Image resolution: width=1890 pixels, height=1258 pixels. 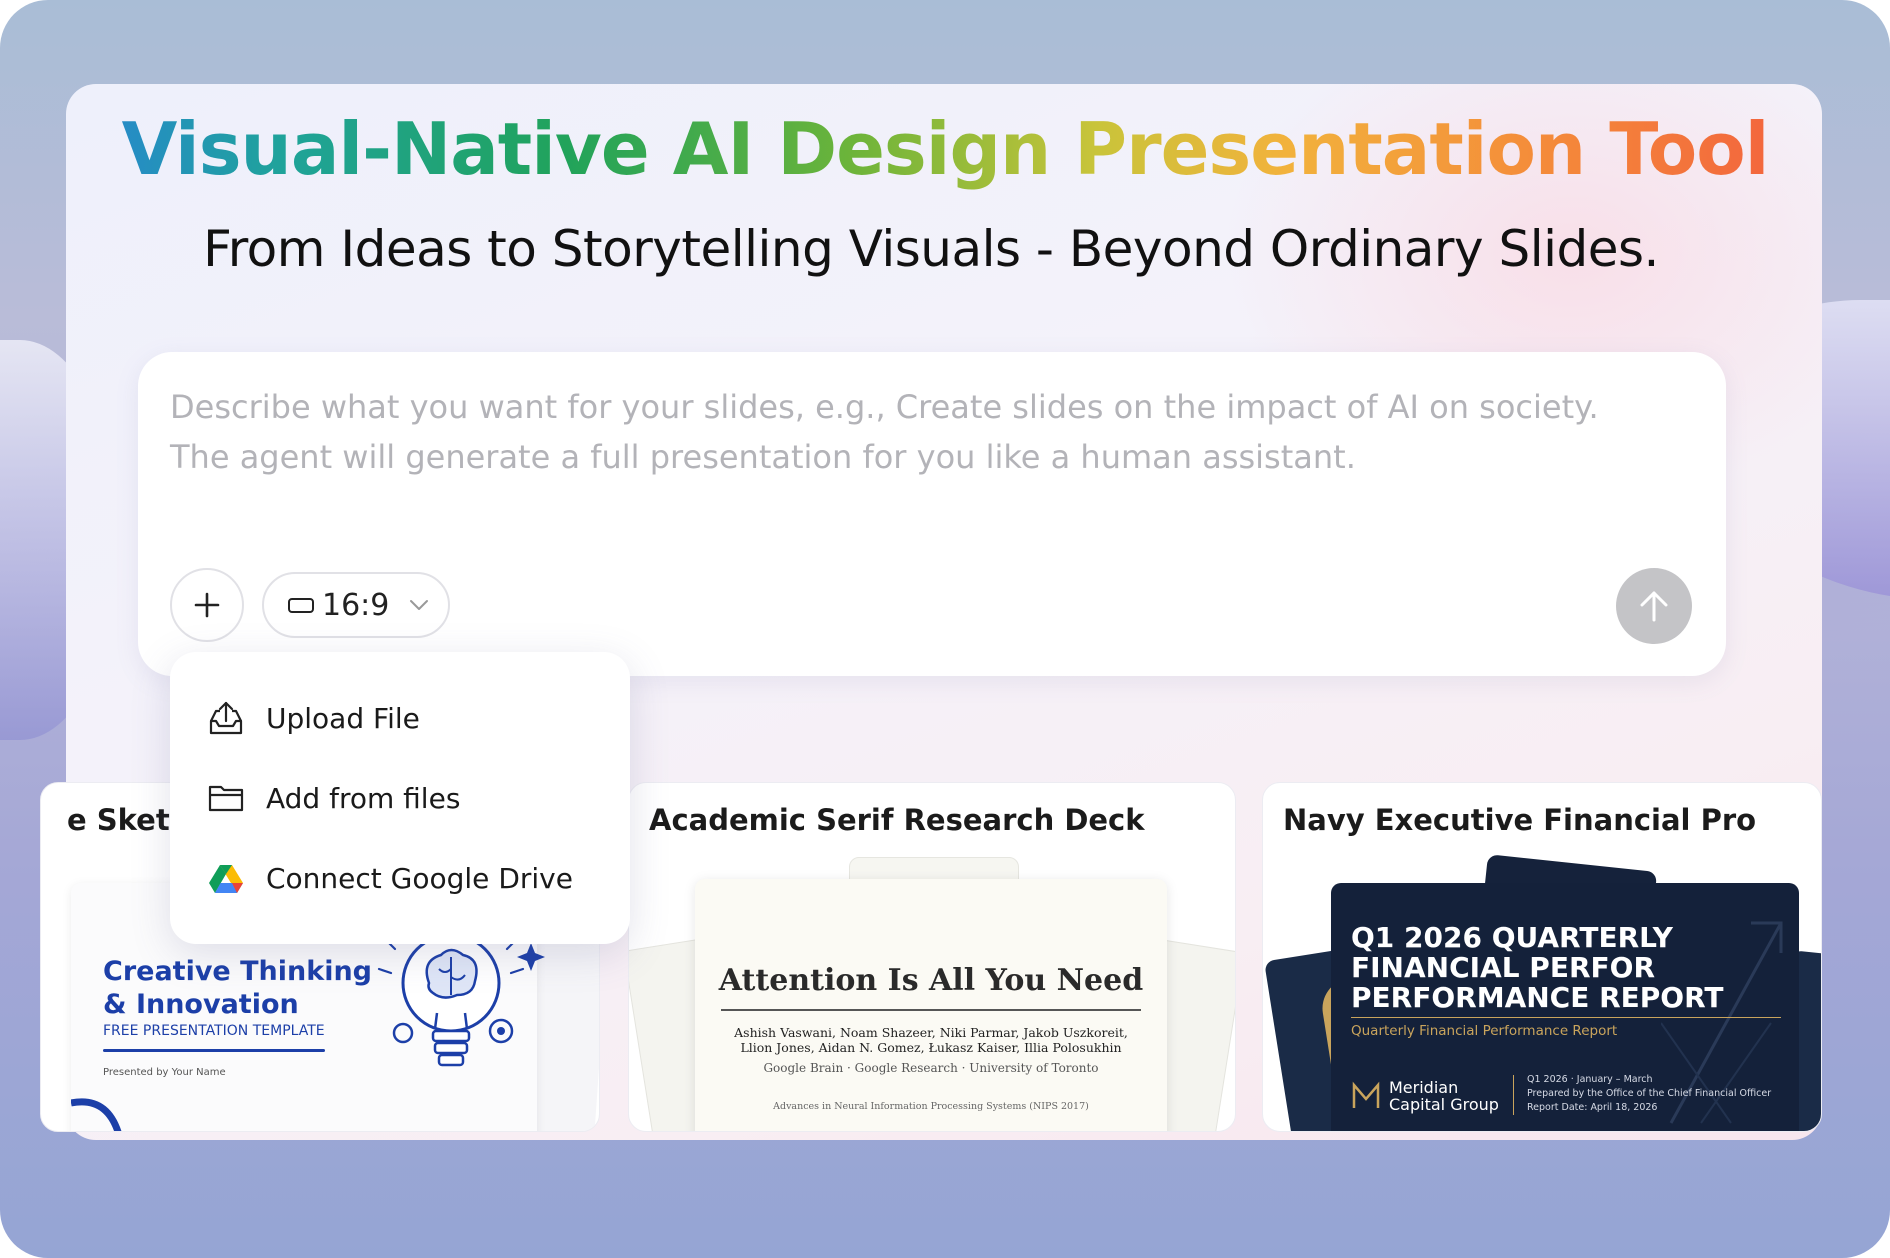 I want to click on template-title: e Sketc, so click(x=127, y=820).